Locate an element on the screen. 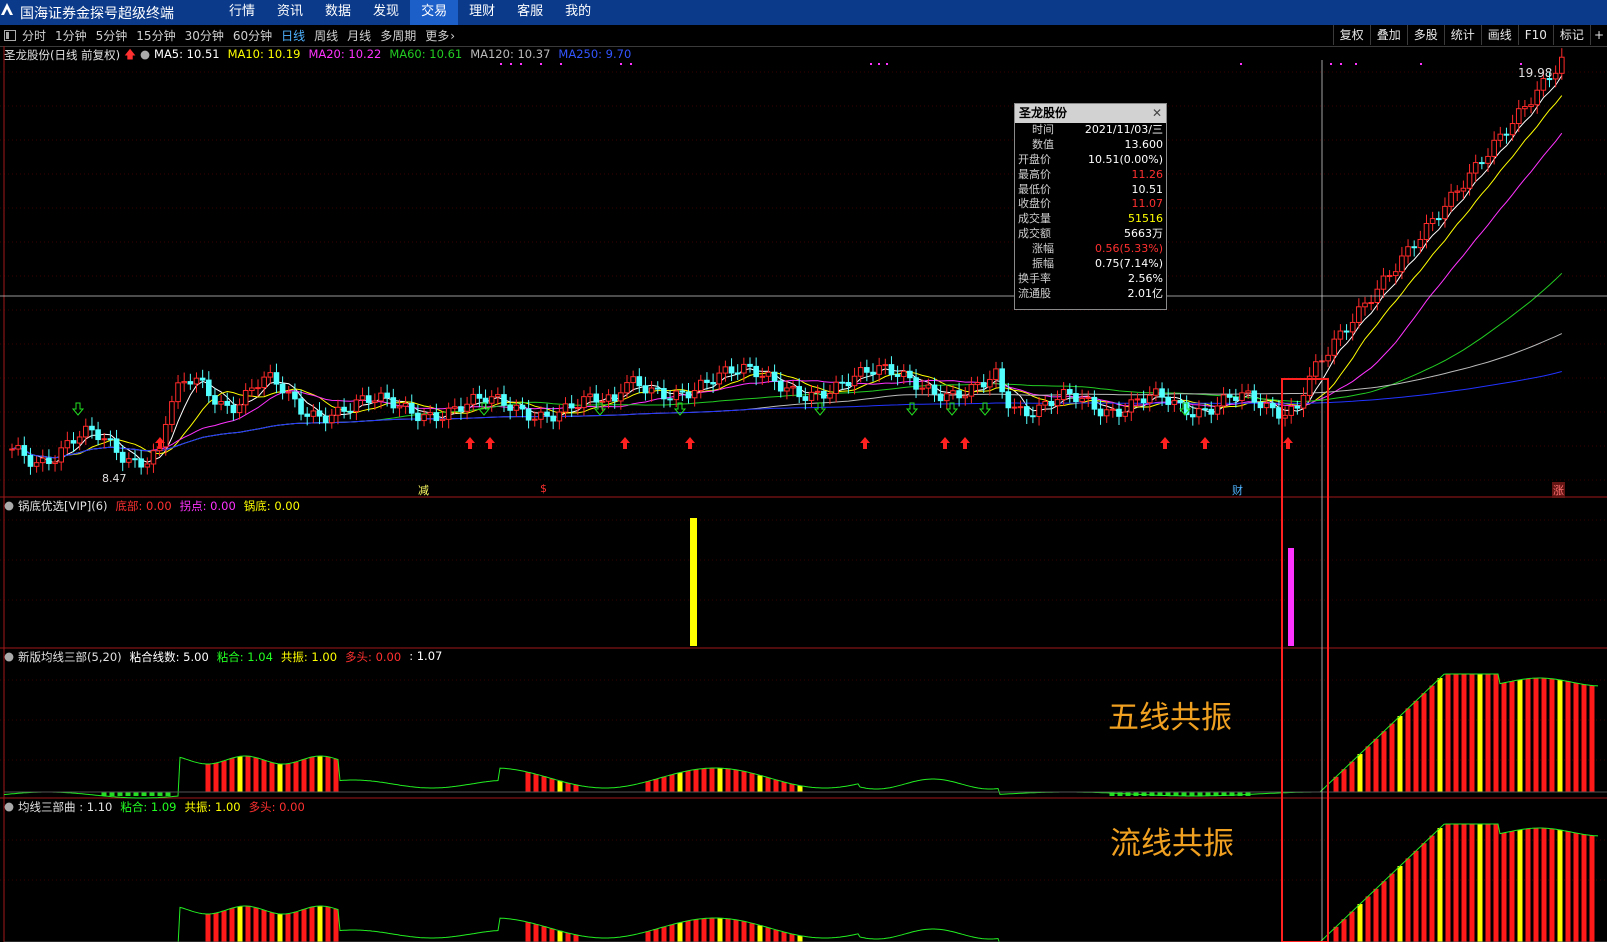 The height and width of the screenshot is (942, 1607). tab-fenshi: 分时 is located at coordinates (34, 35).